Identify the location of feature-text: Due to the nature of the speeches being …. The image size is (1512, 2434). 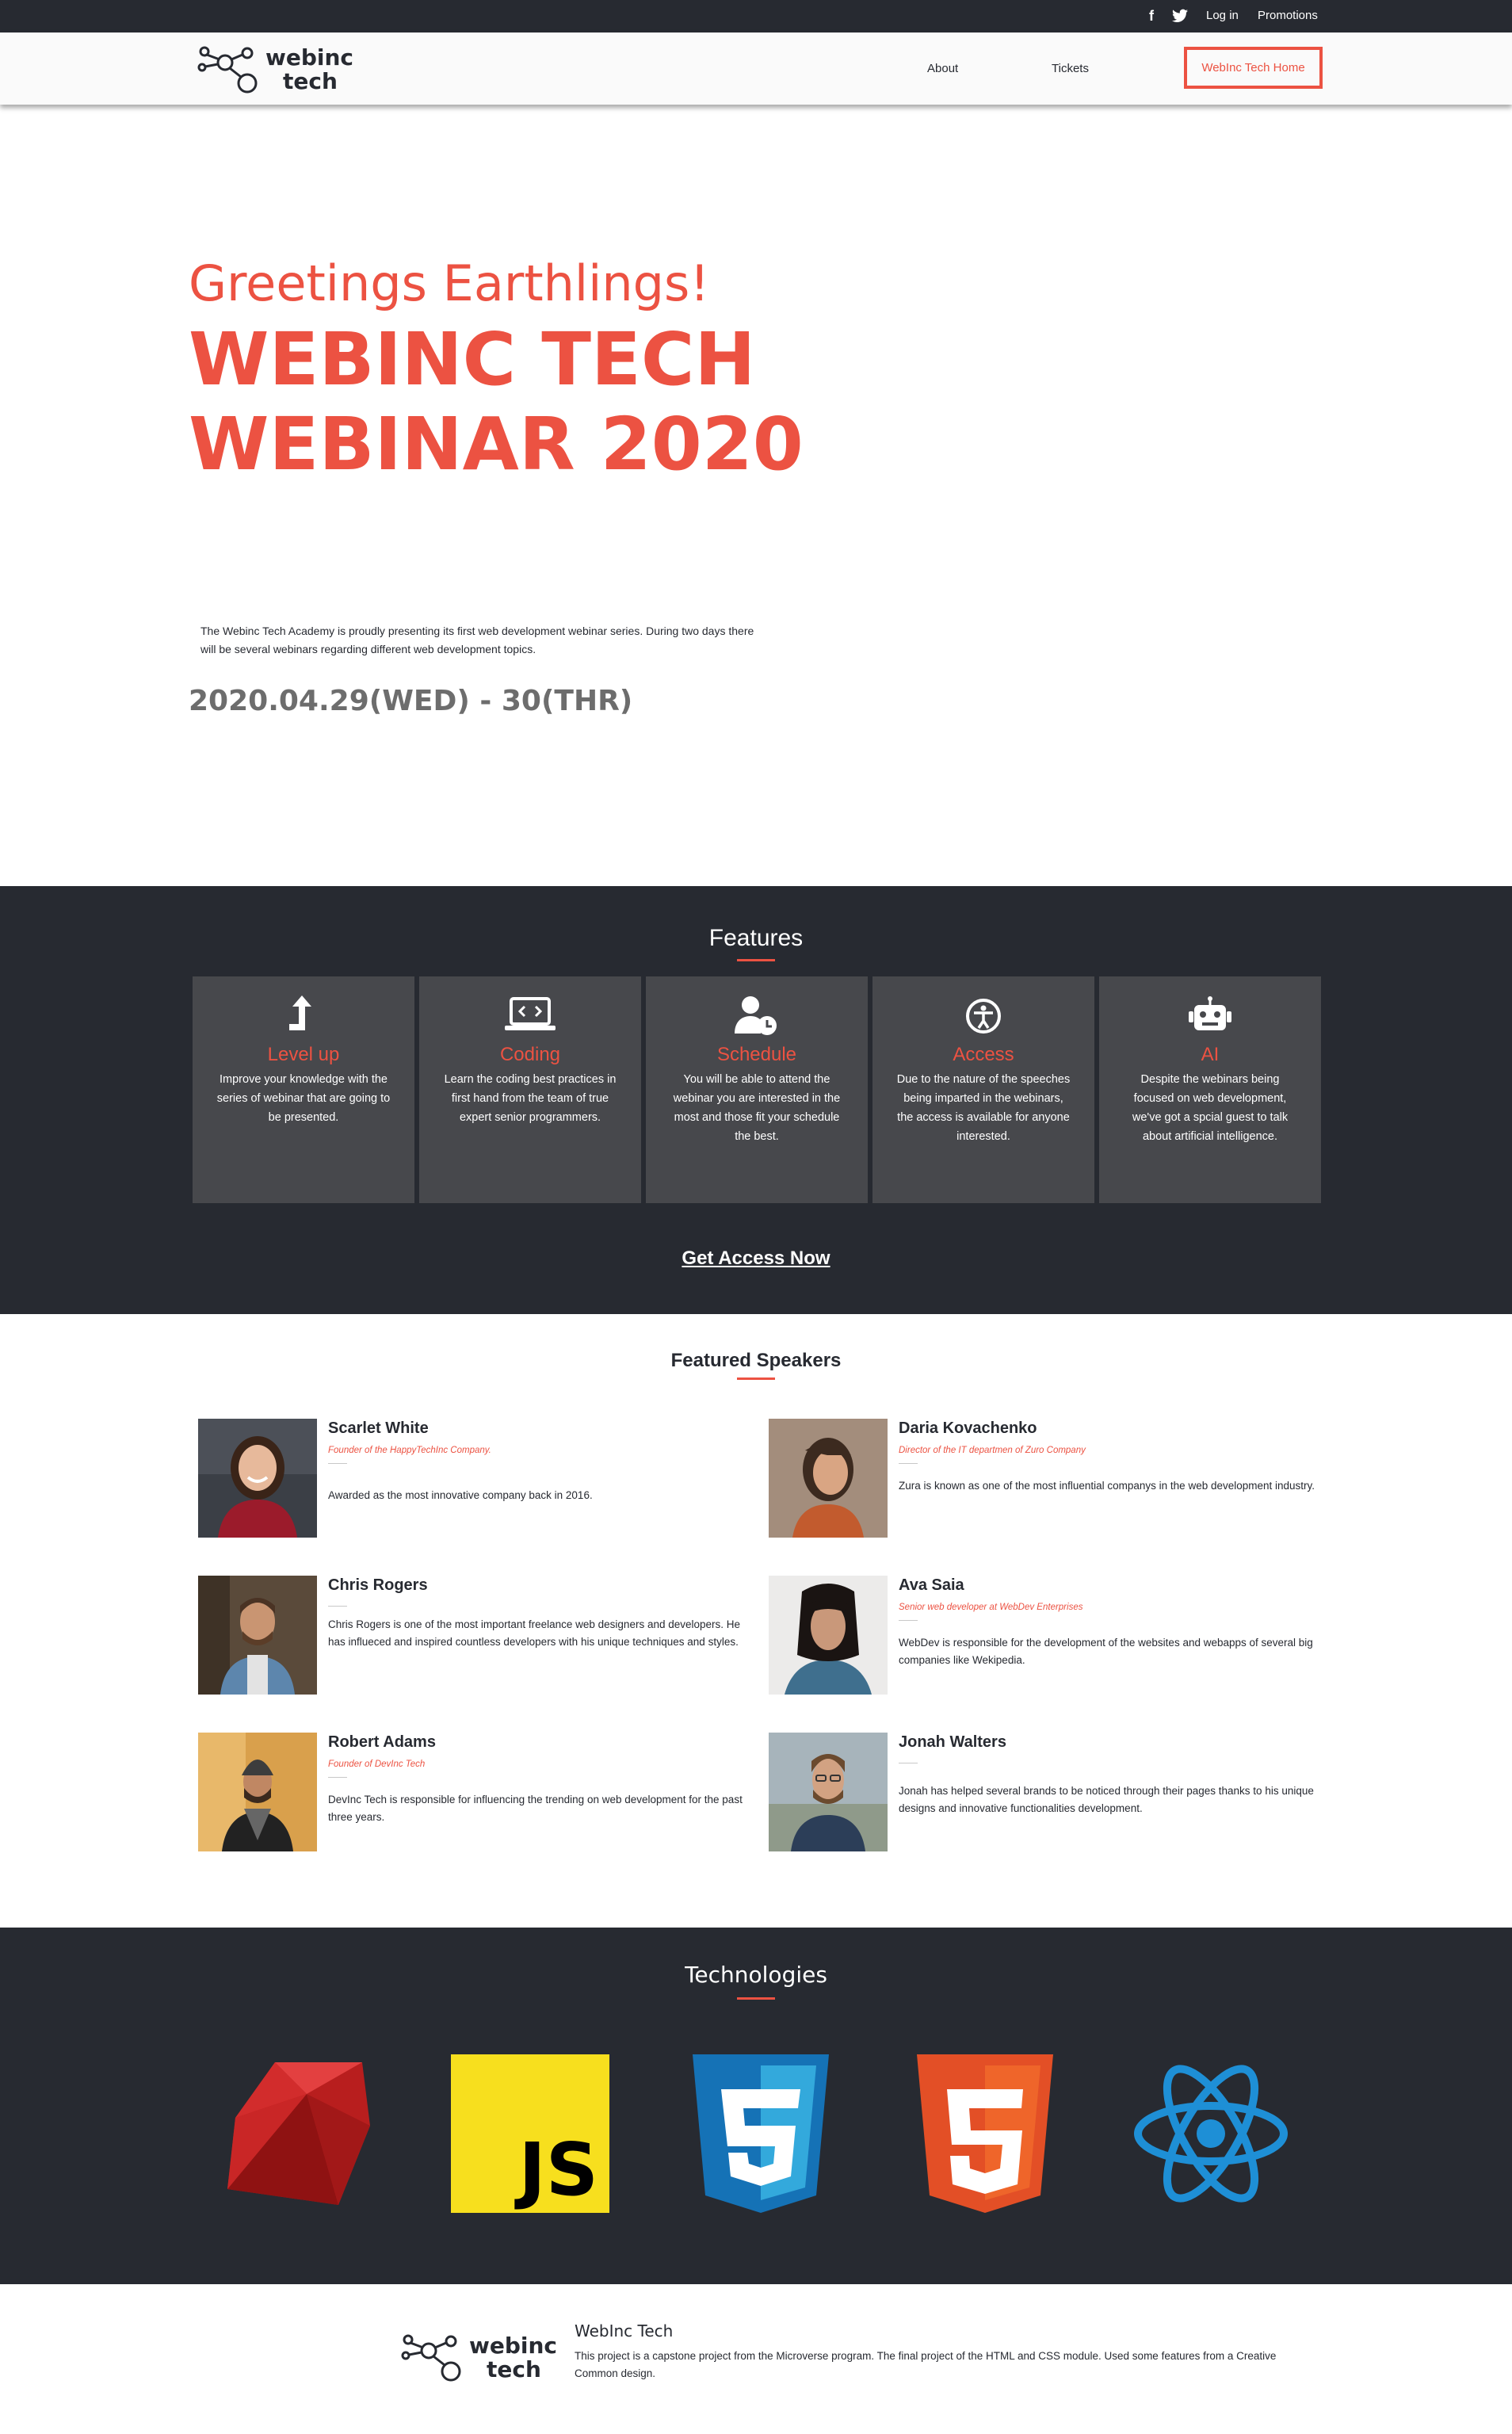
(983, 1108).